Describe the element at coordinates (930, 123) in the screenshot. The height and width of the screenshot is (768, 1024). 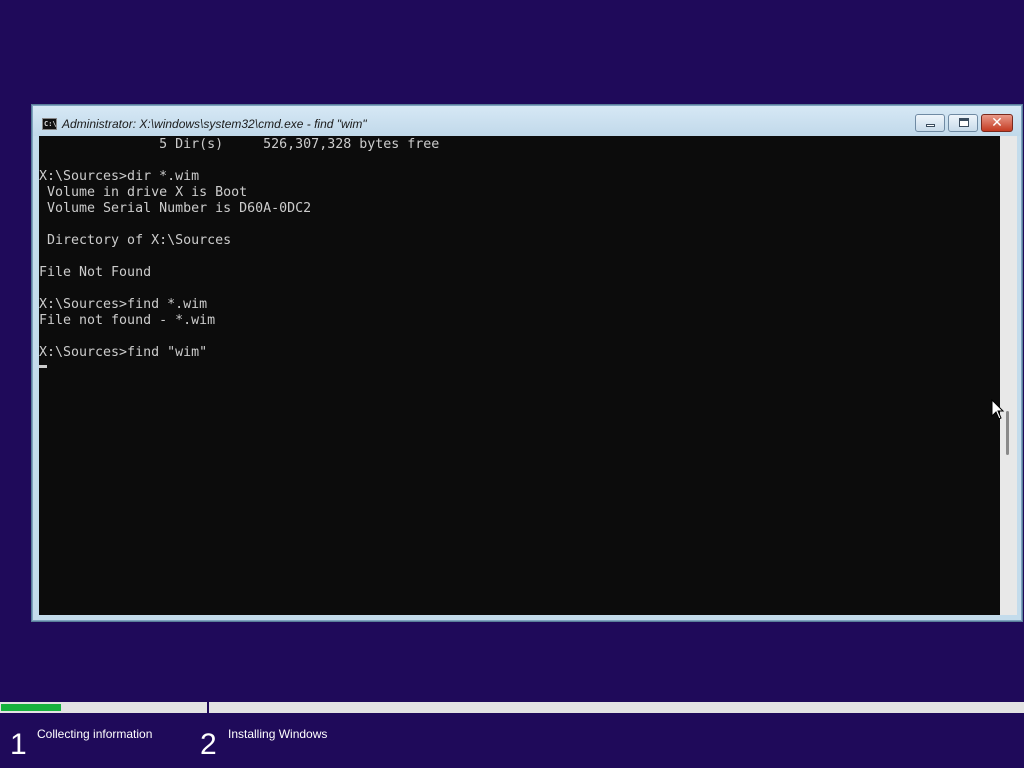
I see `minimize-button` at that location.